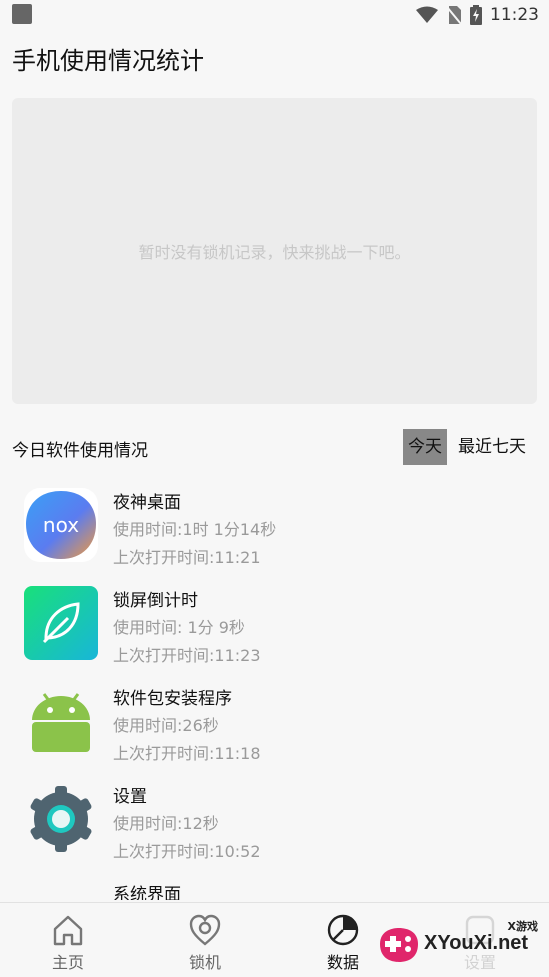  I want to click on site-watermark: XYouXi.net X游戏, so click(459, 943).